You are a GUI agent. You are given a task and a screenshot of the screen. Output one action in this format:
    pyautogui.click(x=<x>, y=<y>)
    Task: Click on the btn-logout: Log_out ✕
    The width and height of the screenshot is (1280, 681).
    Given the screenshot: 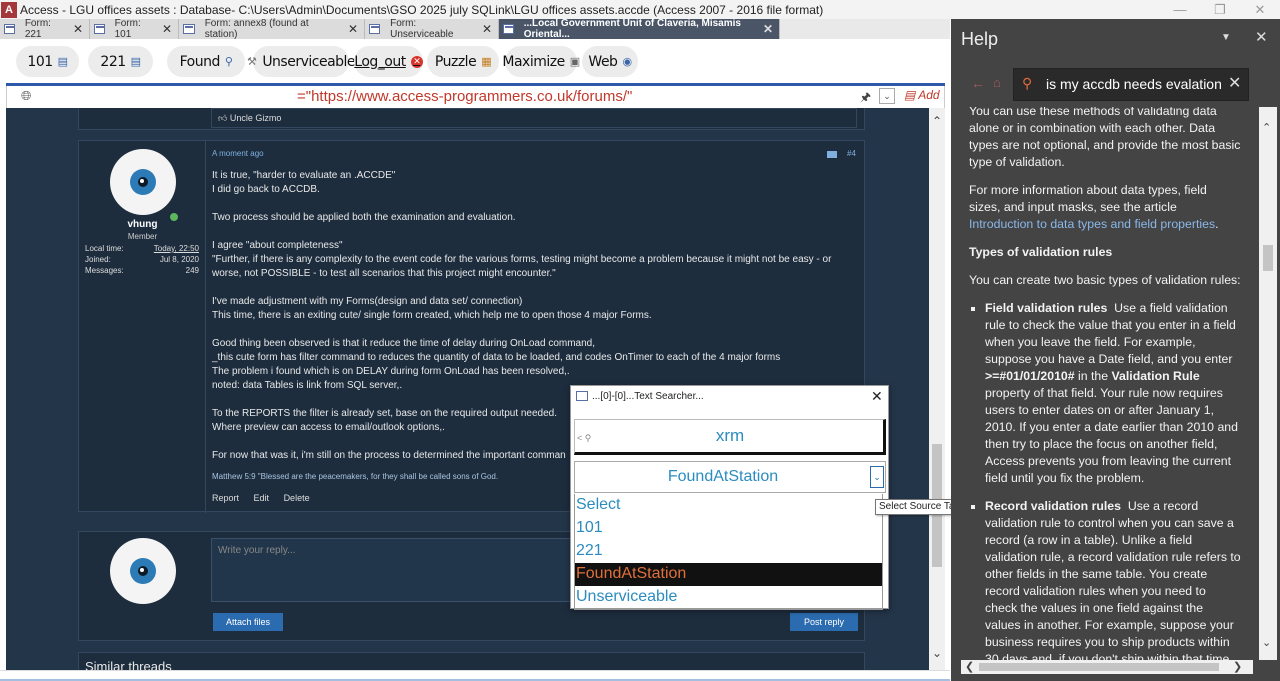 What is the action you would take?
    pyautogui.click(x=388, y=61)
    